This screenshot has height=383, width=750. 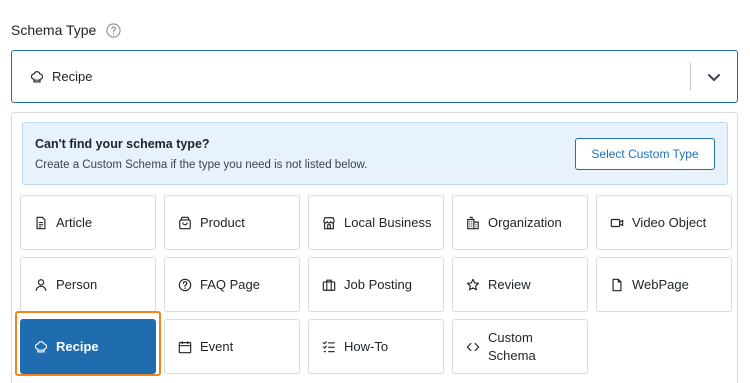 I want to click on schema-type-local-business: Local Business, so click(x=376, y=222).